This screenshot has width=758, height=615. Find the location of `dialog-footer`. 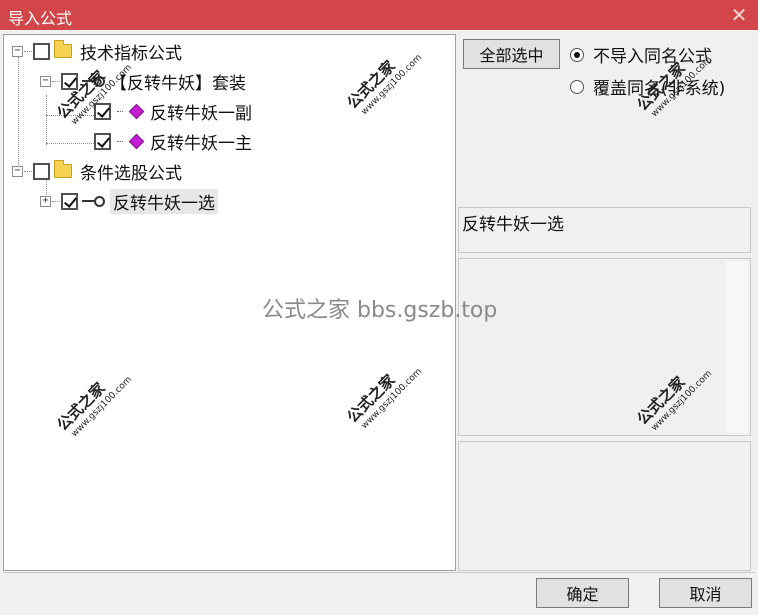

dialog-footer is located at coordinates (379, 592).